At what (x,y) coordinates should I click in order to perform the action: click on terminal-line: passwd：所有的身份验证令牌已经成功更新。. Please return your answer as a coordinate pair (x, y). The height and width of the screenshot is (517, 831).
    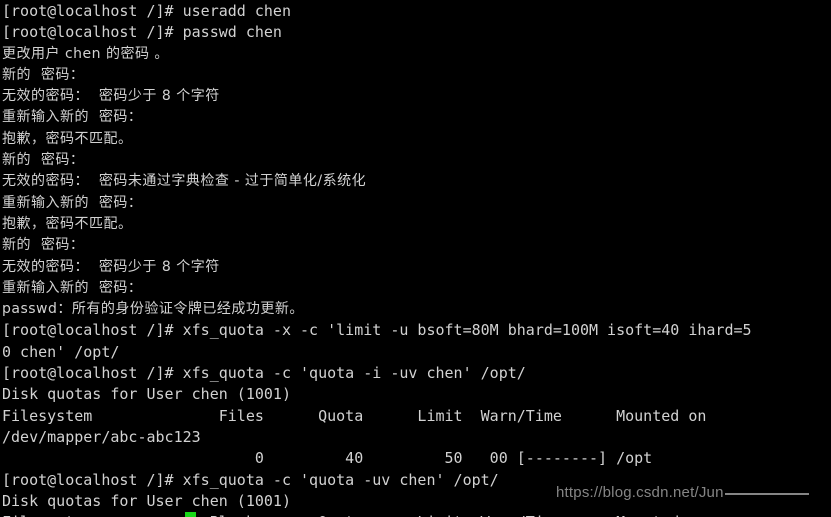
    Looking at the image, I should click on (153, 309).